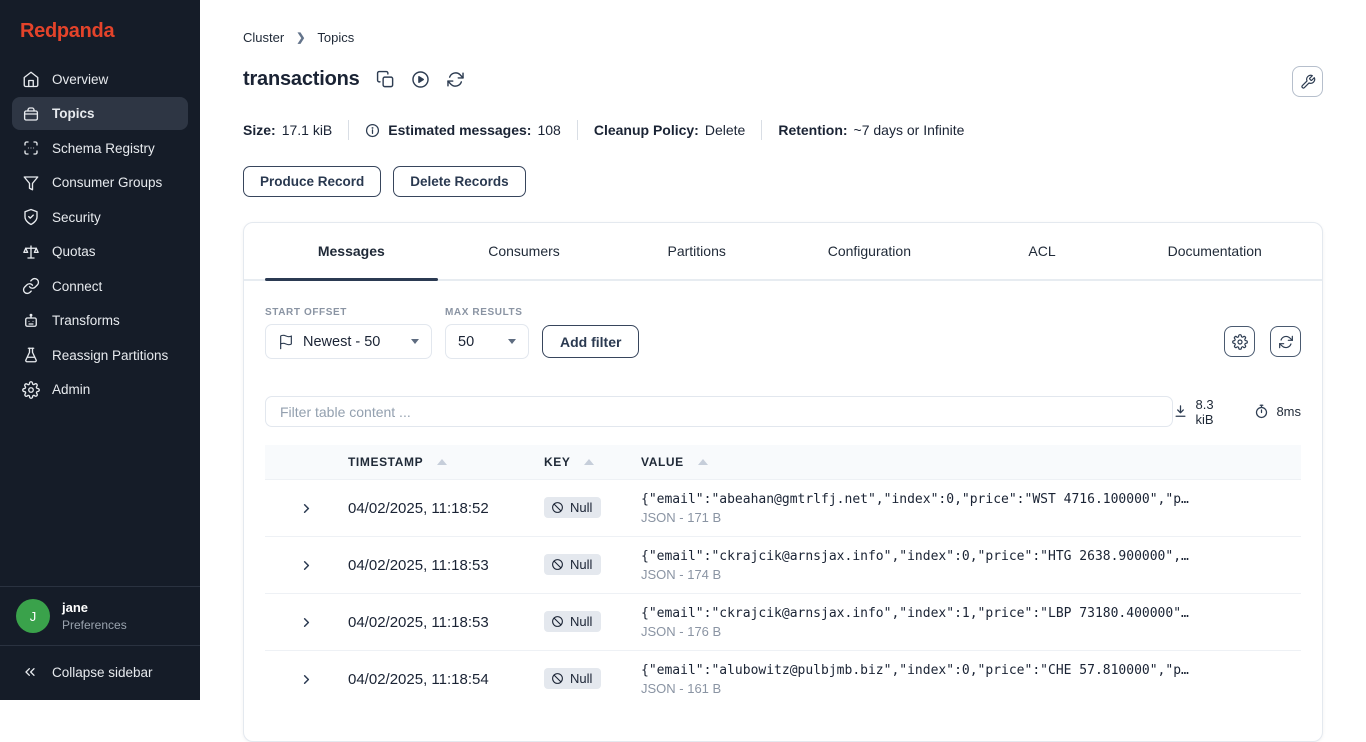  I want to click on user-profile: J jane Preferences, so click(100, 616).